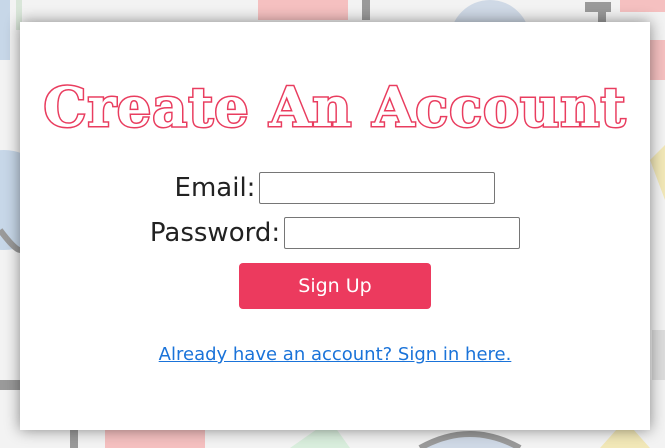 This screenshot has height=448, width=665. Describe the element at coordinates (402, 233) in the screenshot. I see `password-input` at that location.